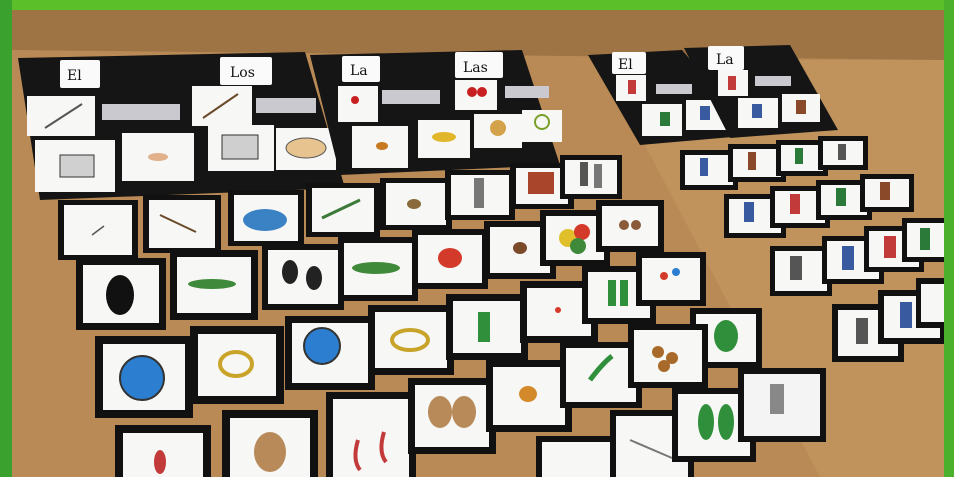  What do you see at coordinates (265, 220) in the screenshot?
I see `pincushion-icon` at bounding box center [265, 220].